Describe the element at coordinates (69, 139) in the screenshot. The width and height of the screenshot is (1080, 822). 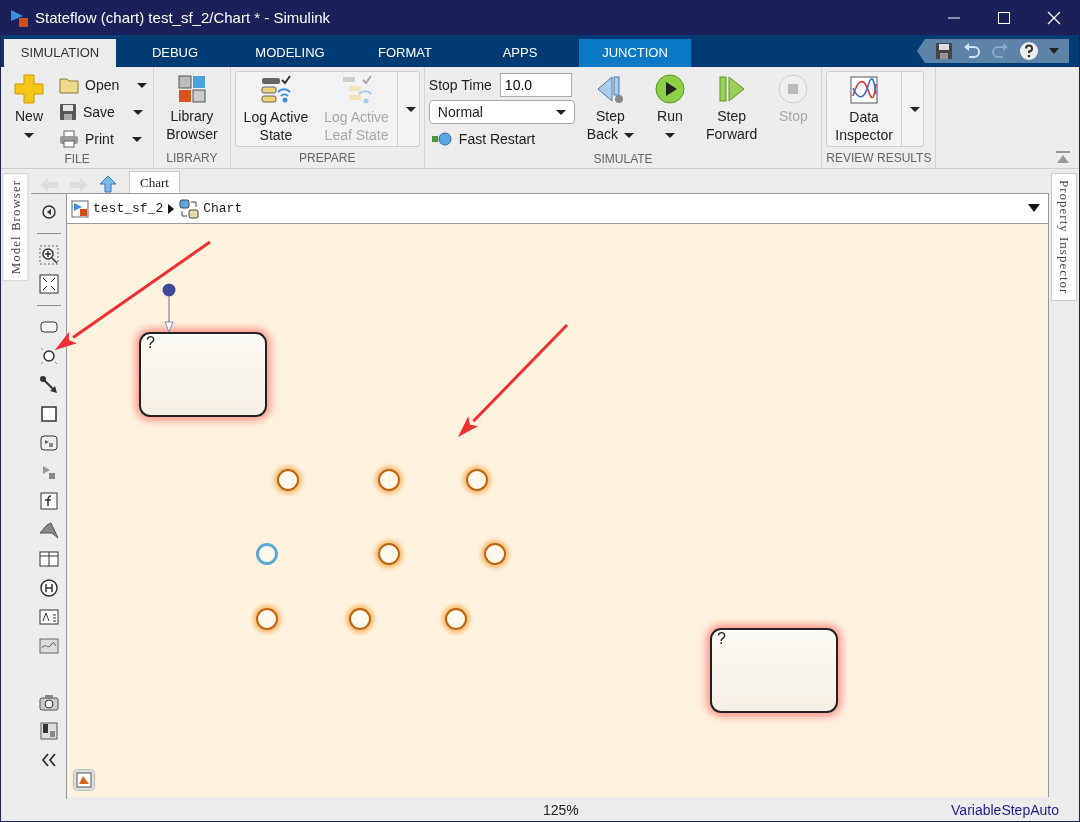
I see `printer-icon` at that location.